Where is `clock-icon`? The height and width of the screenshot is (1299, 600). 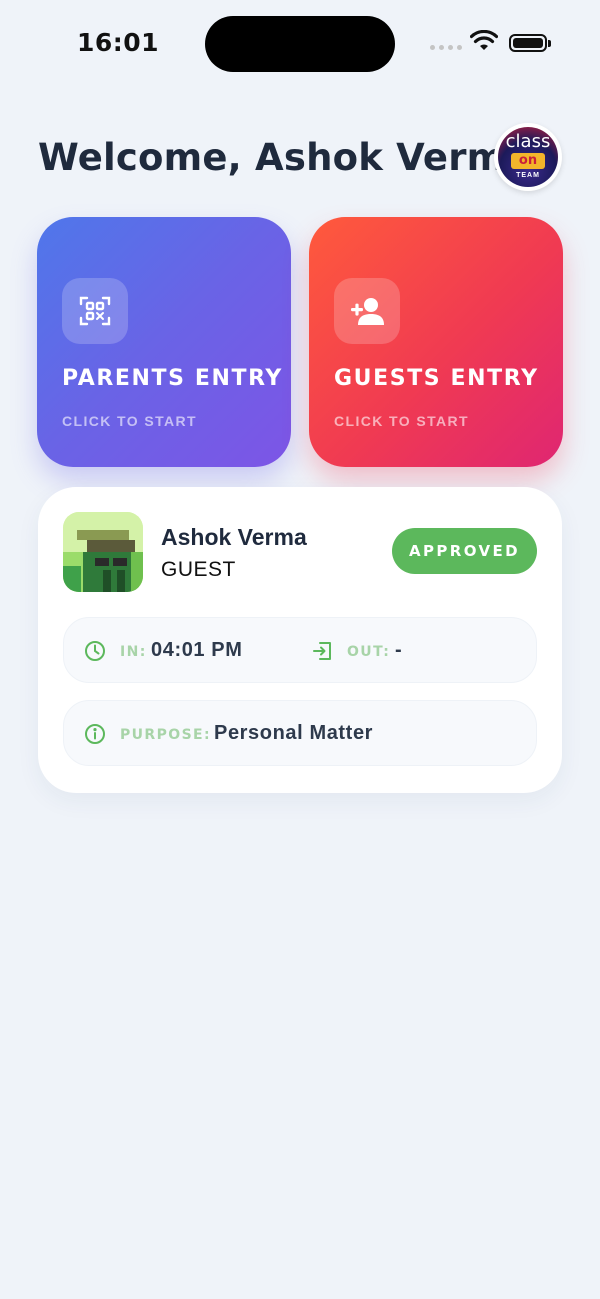 clock-icon is located at coordinates (95, 651).